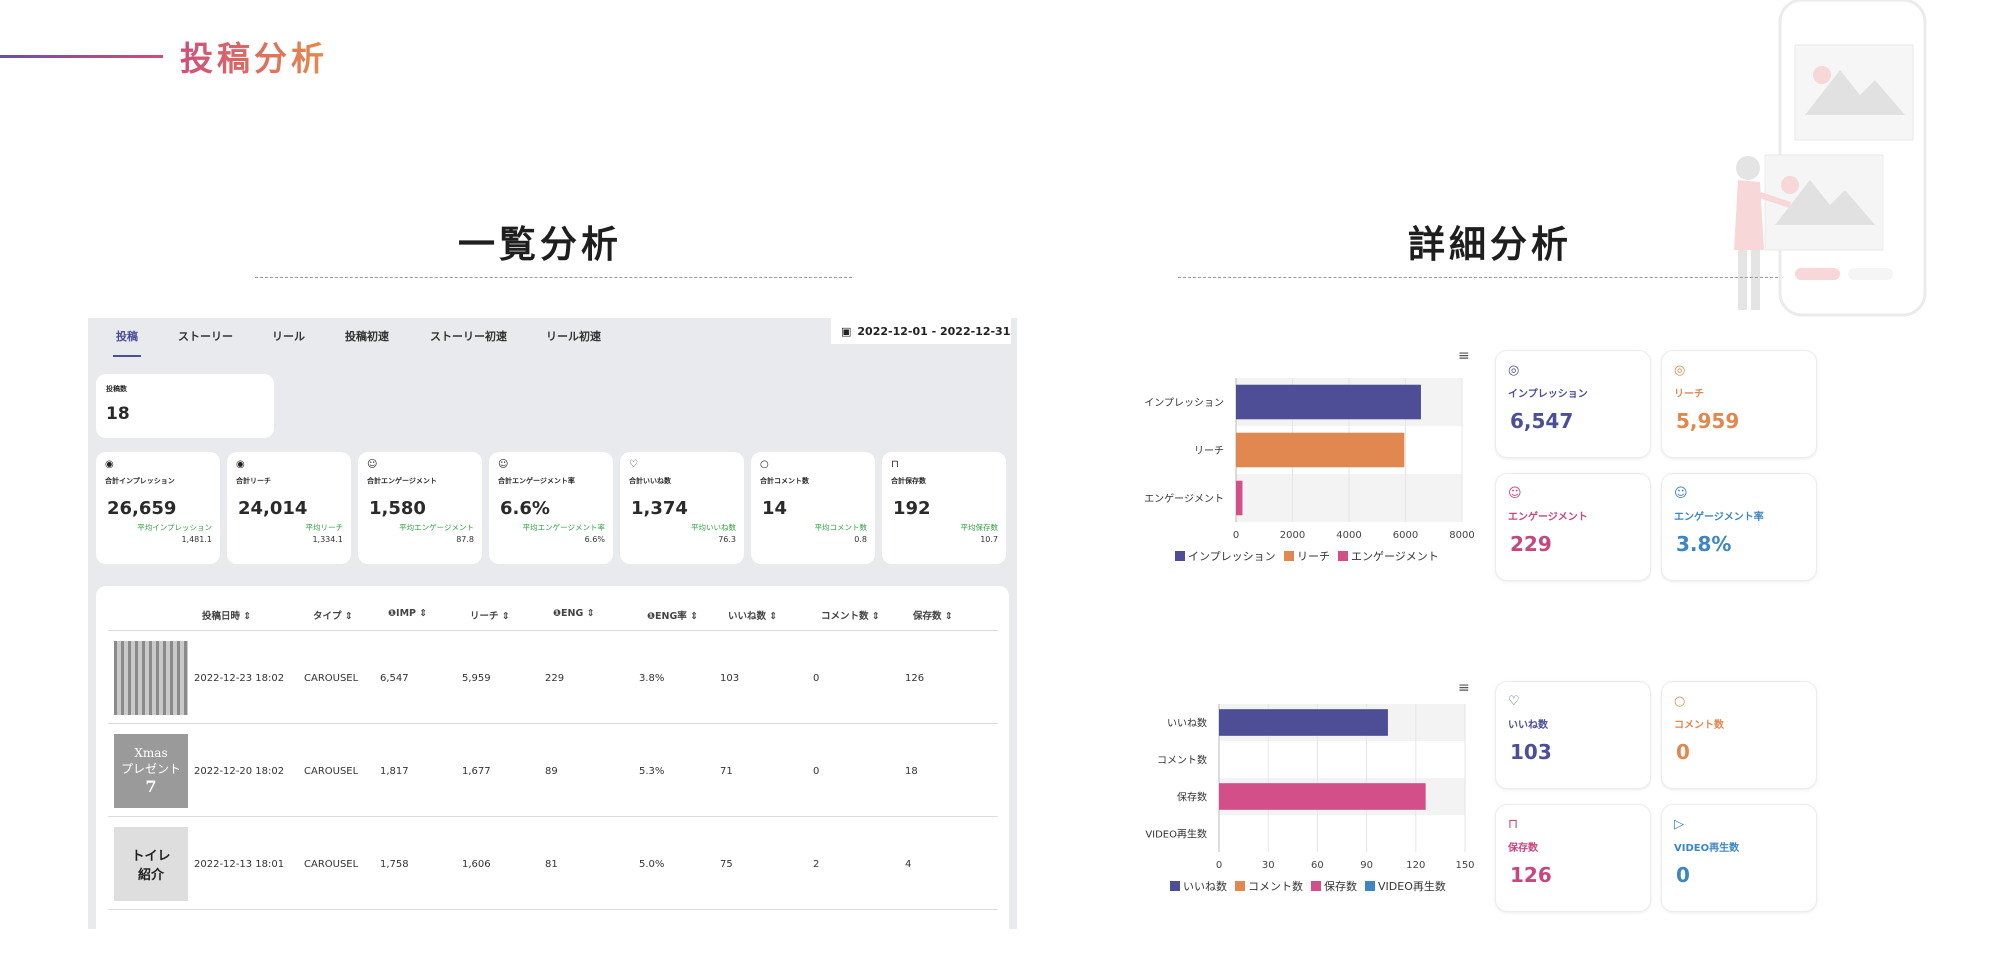  What do you see at coordinates (1708, 421) in the screenshot?
I see `metric-value: 5,959` at bounding box center [1708, 421].